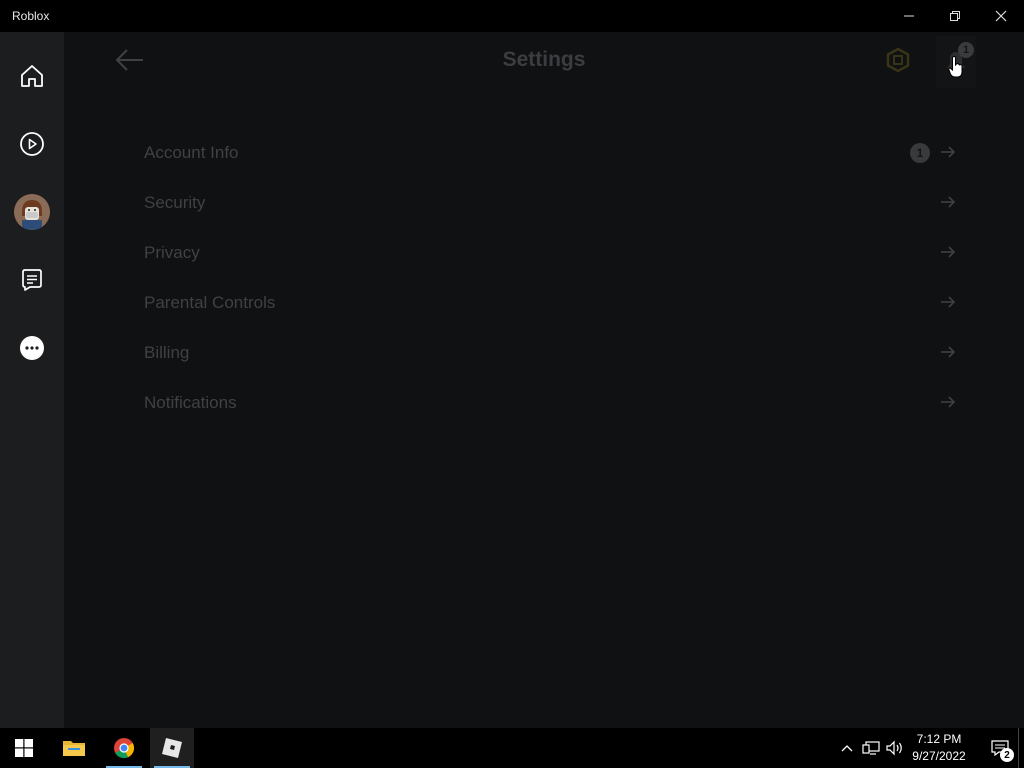  I want to click on more-icon, so click(32, 348).